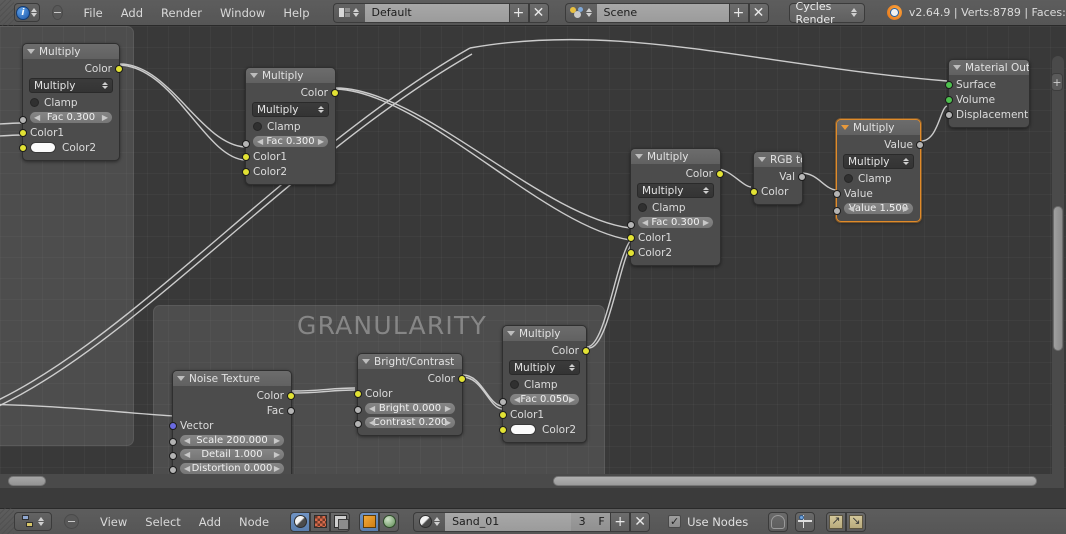  I want to click on vertical-scrollbar-thumb, so click(1058, 278).